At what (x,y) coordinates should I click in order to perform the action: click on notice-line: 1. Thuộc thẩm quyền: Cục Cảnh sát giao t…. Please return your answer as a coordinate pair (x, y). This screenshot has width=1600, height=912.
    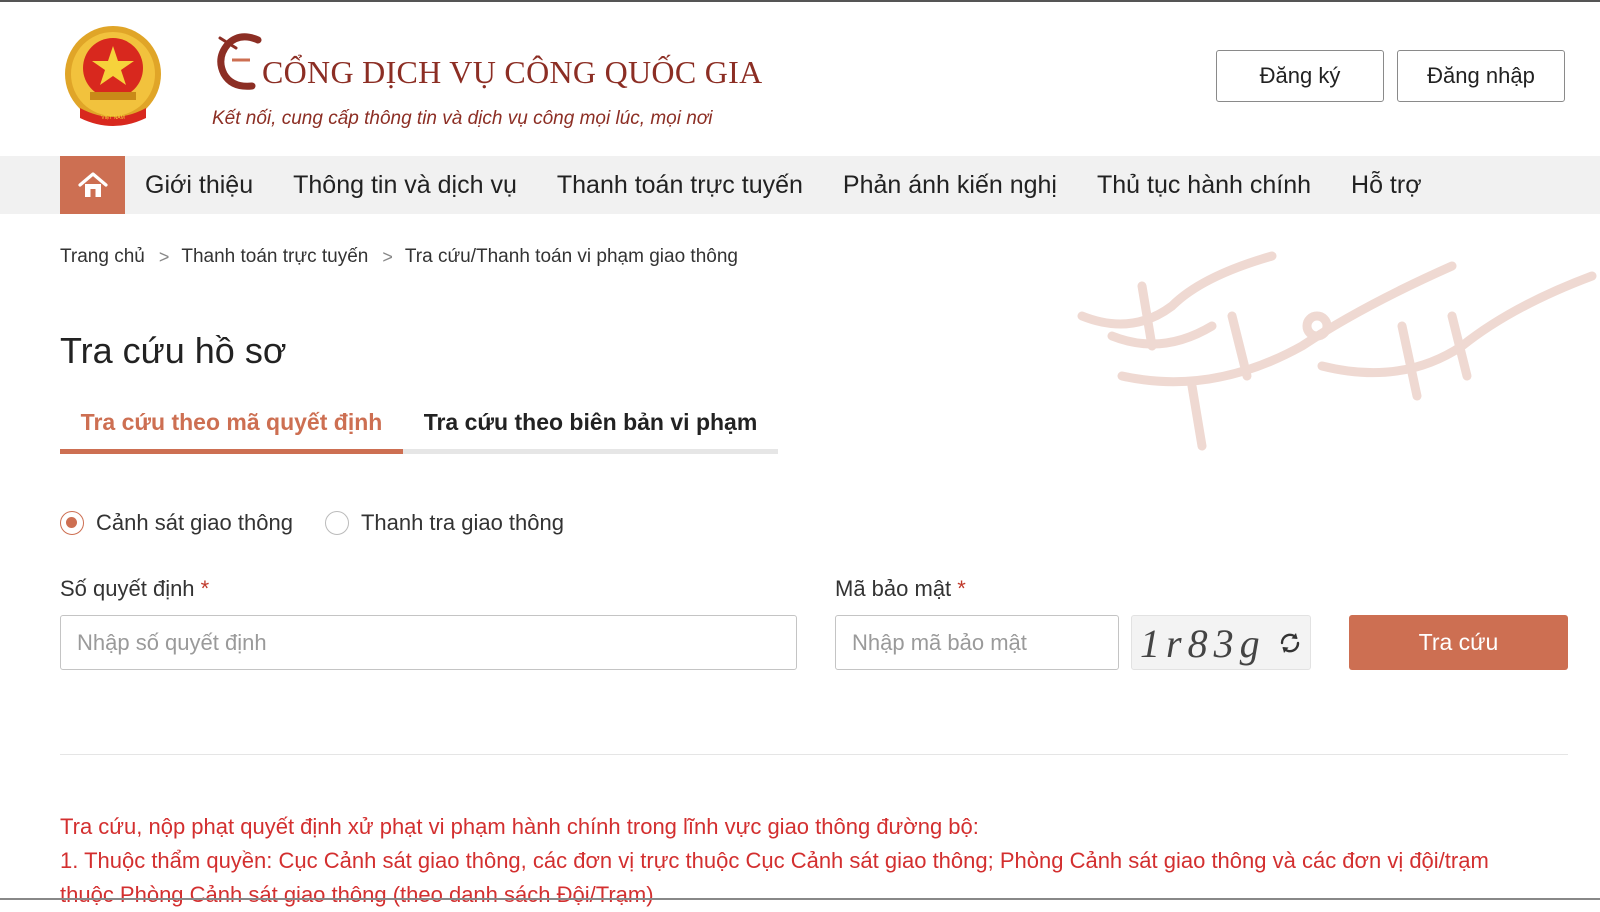
    Looking at the image, I should click on (774, 860).